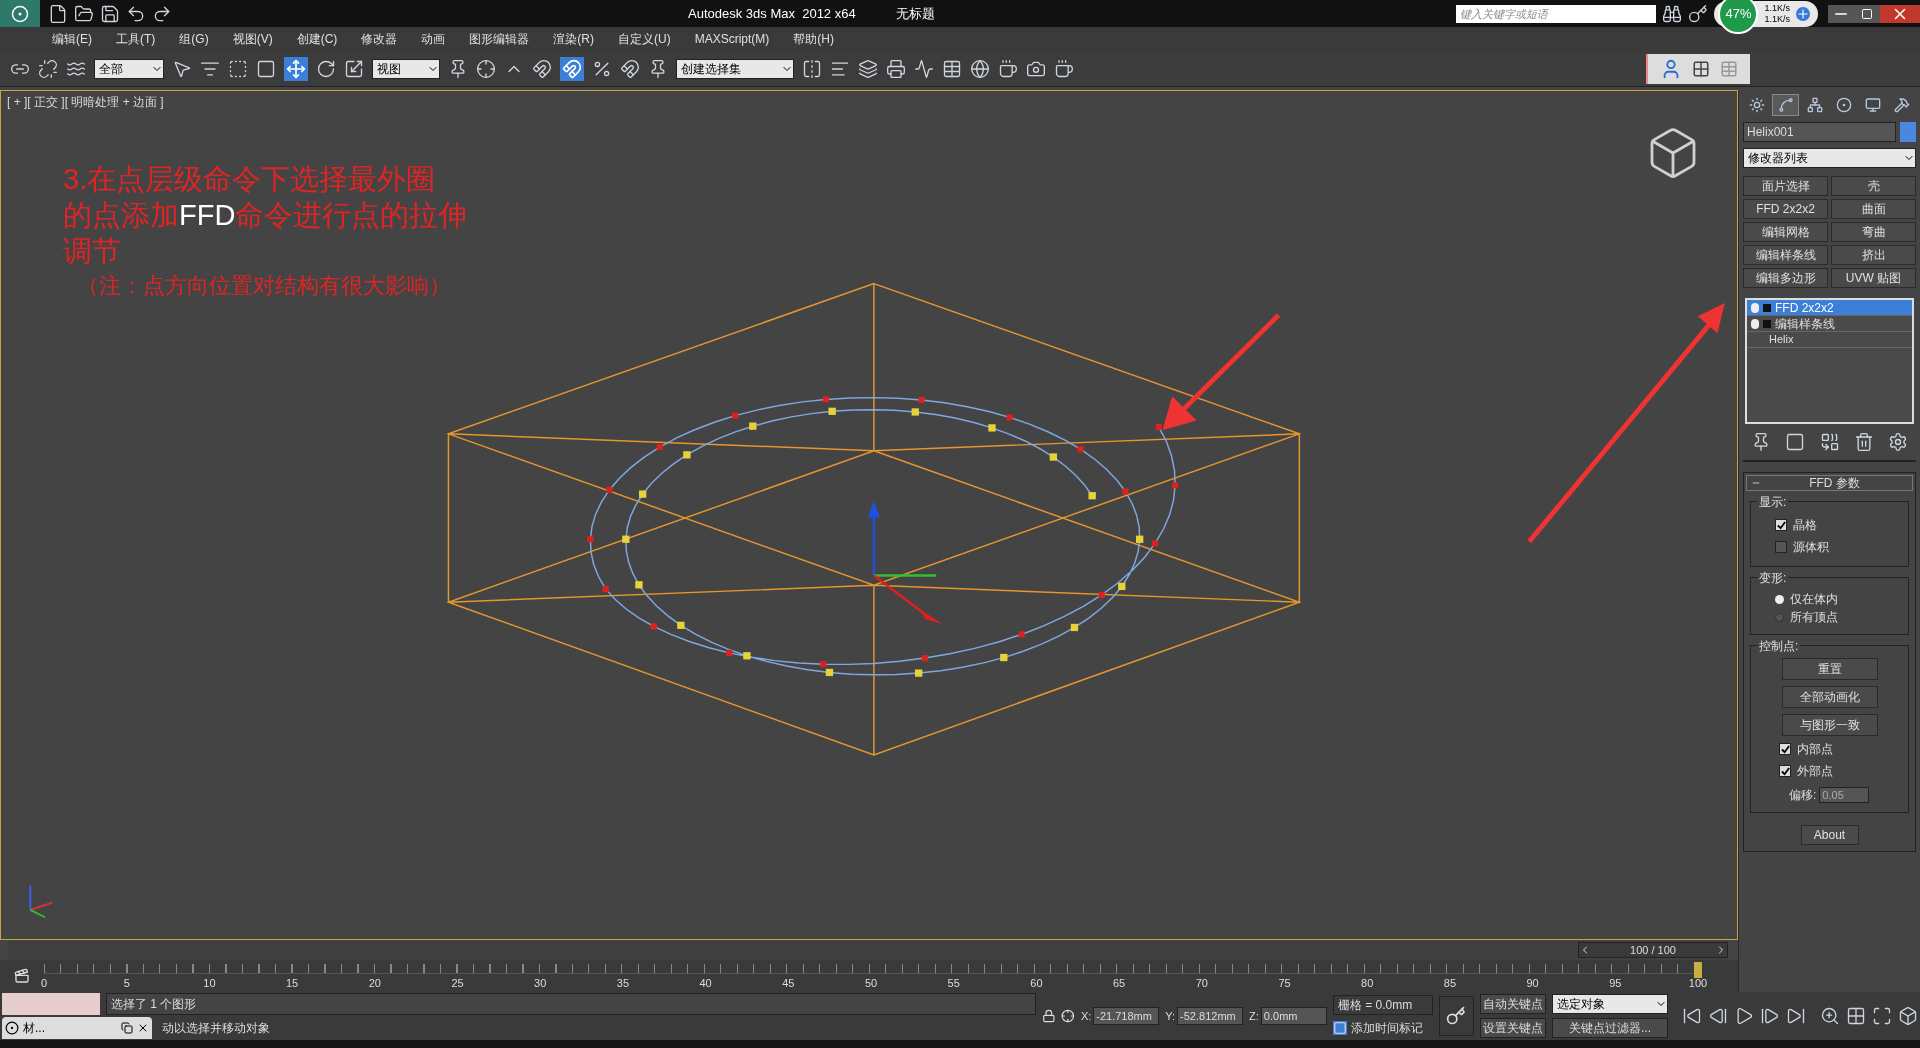  Describe the element at coordinates (1513, 1004) in the screenshot. I see `auto-key-button: 自动关键点` at that location.